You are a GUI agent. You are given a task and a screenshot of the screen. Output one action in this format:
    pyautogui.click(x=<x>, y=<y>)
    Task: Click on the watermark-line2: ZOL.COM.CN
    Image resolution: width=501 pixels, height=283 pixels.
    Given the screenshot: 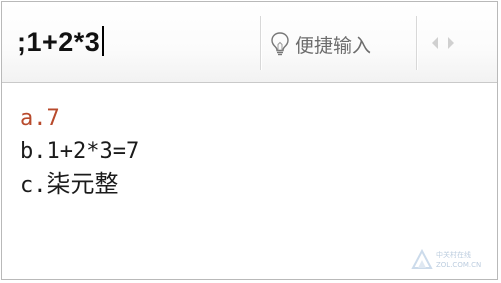 What is the action you would take?
    pyautogui.click(x=459, y=265)
    